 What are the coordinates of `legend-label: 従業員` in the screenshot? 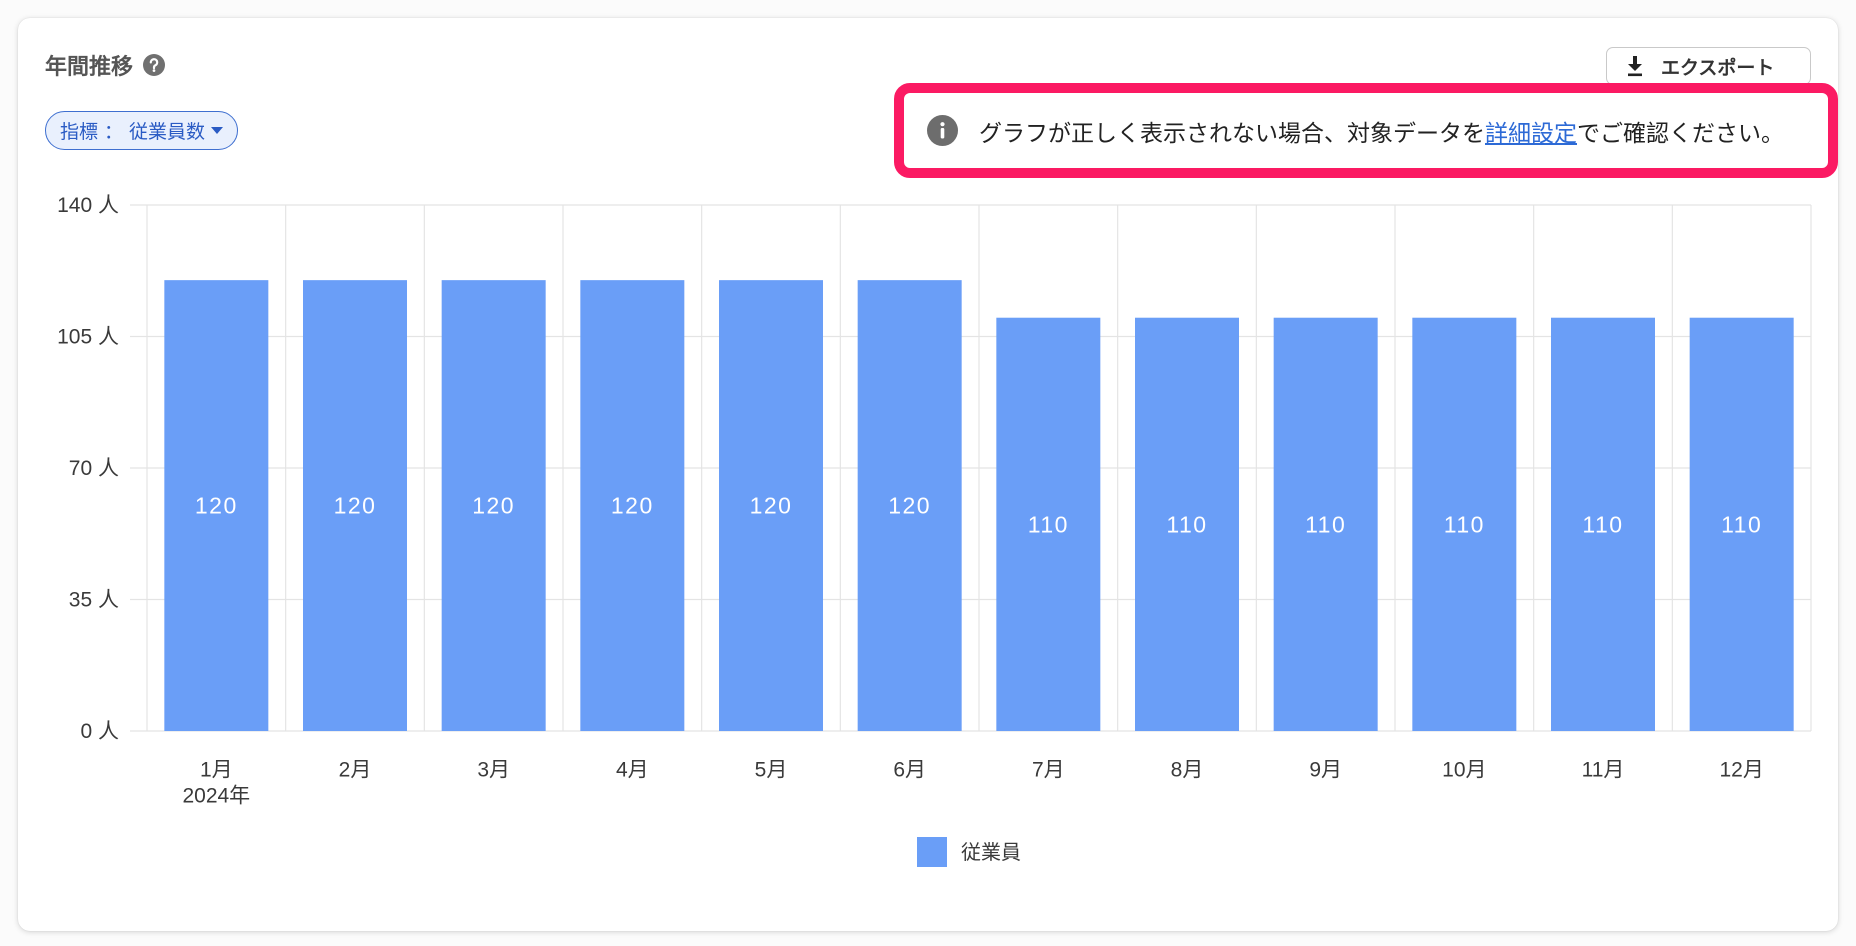 It's located at (991, 852).